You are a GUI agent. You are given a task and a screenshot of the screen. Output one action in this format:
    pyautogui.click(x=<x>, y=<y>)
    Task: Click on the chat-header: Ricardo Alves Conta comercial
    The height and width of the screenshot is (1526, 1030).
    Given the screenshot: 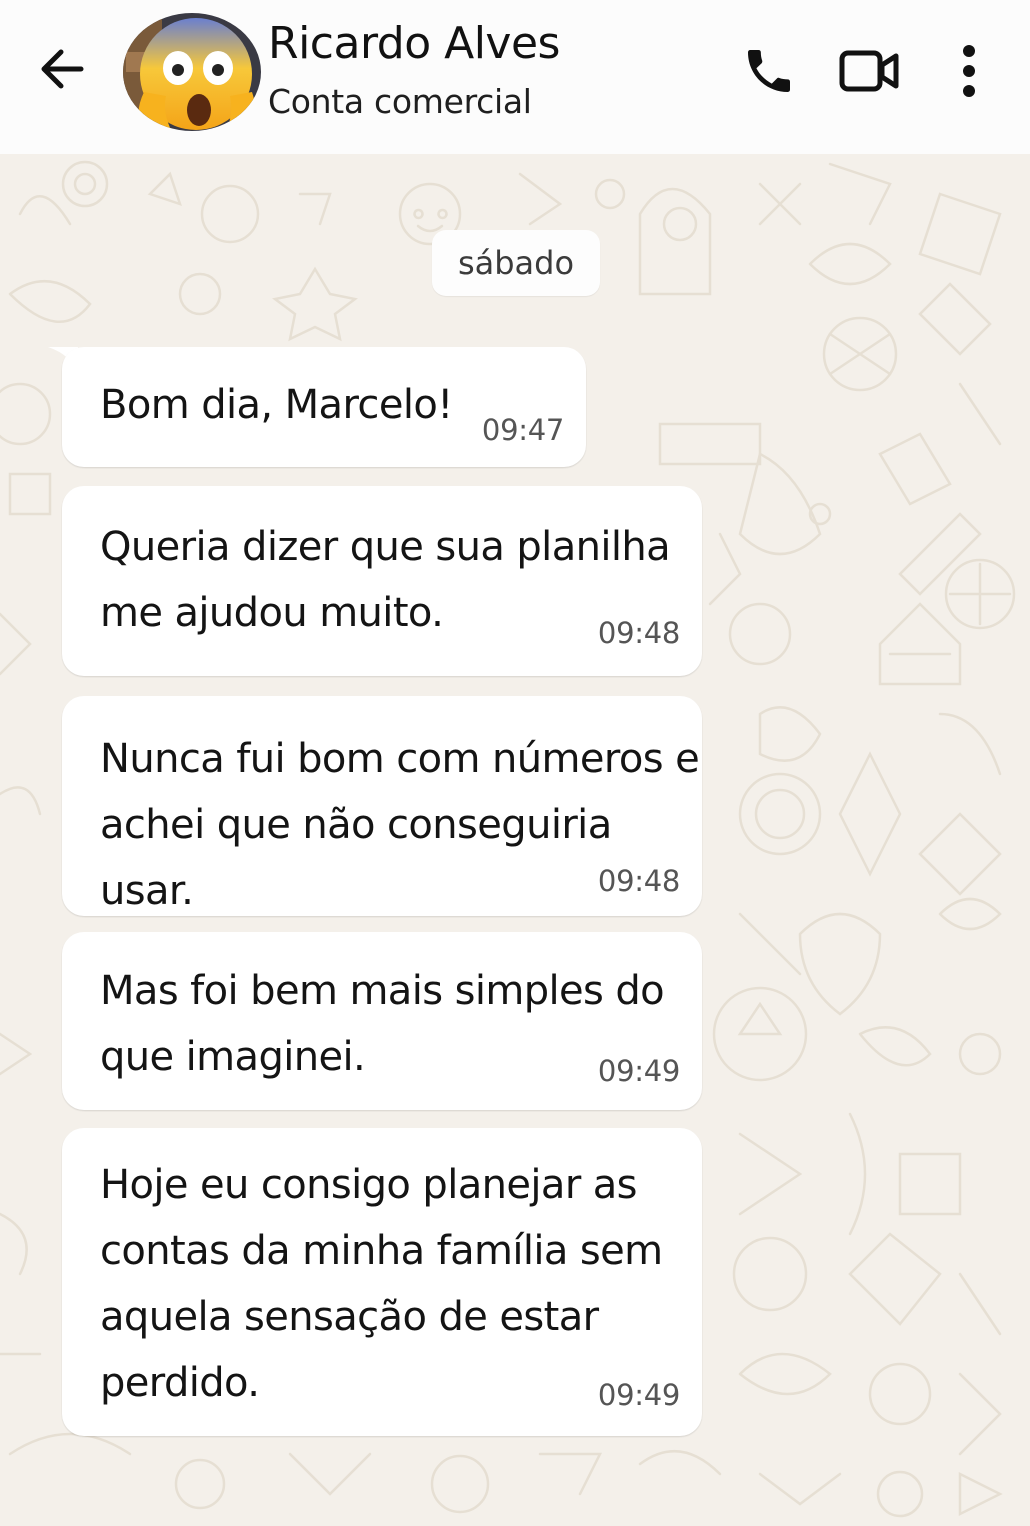 What is the action you would take?
    pyautogui.click(x=515, y=77)
    